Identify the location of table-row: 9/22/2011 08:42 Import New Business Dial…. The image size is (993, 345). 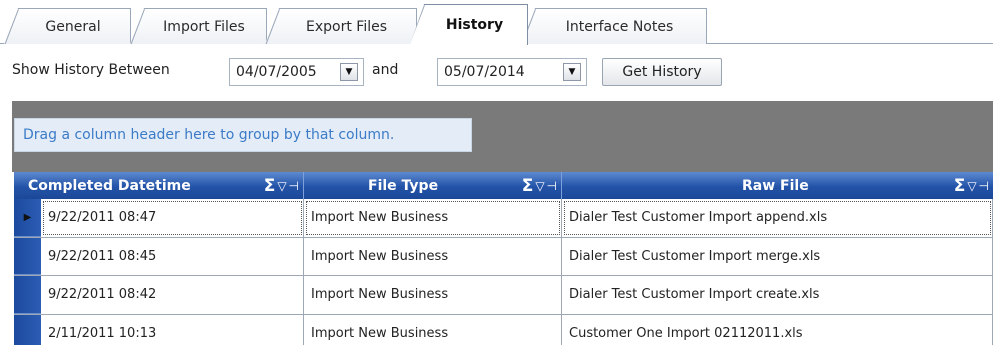
(503, 295).